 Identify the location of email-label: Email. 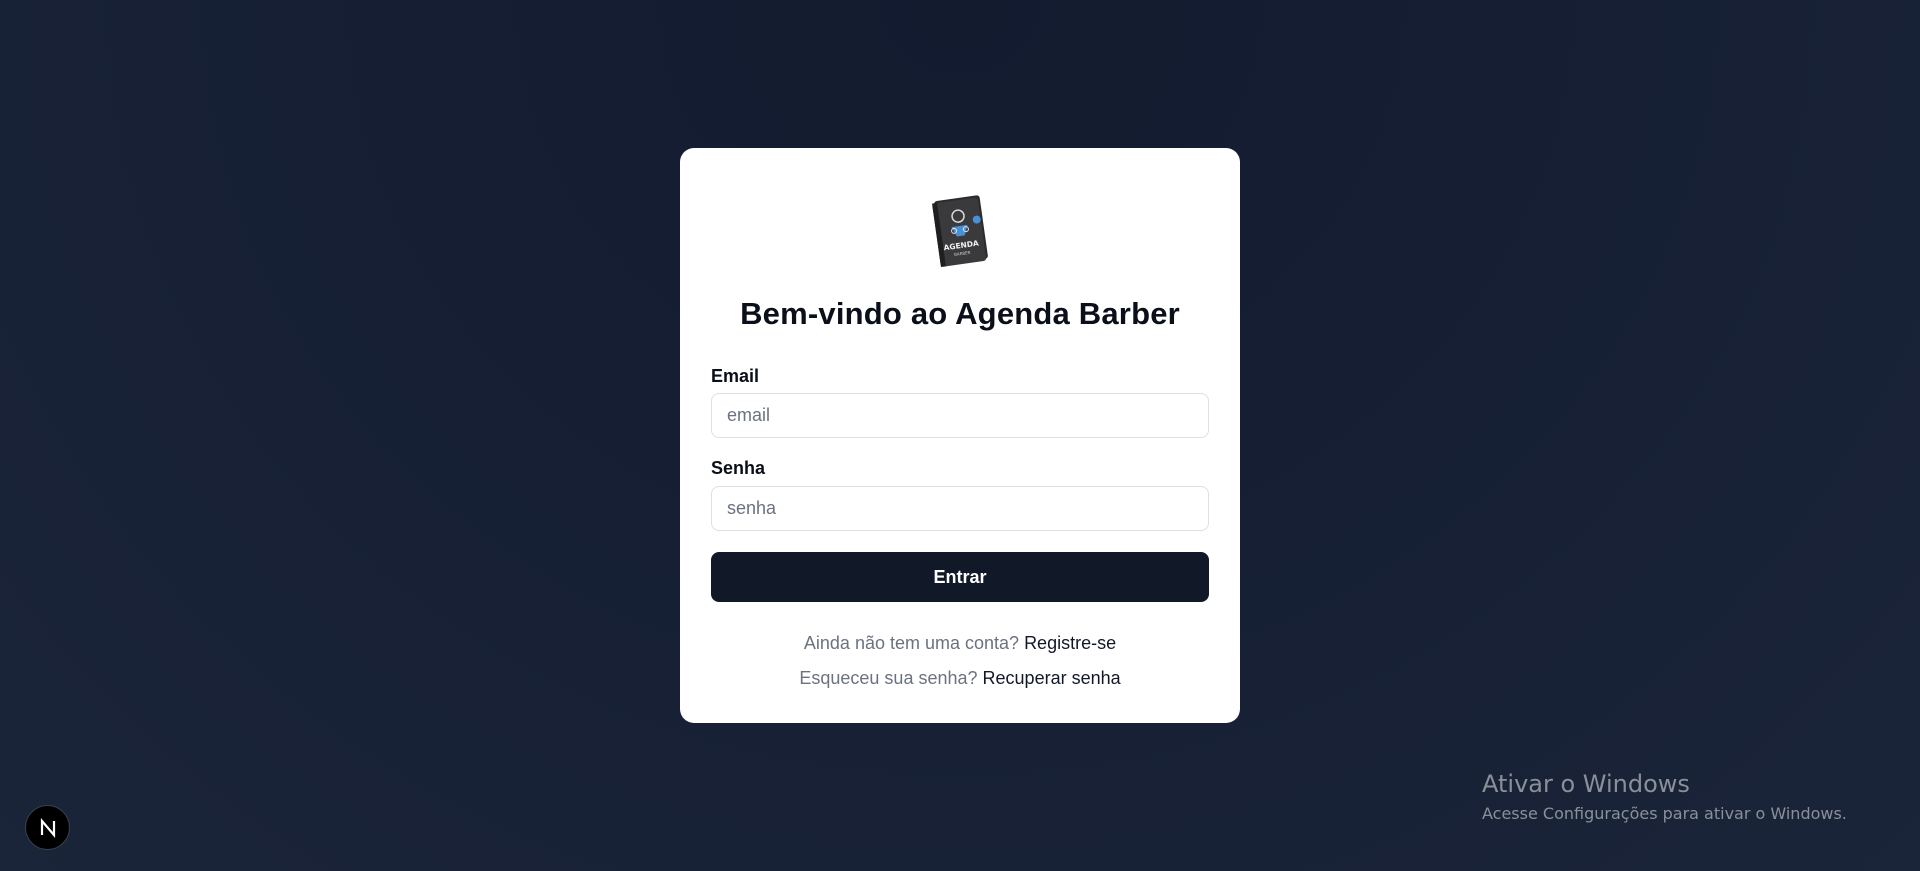
(735, 376).